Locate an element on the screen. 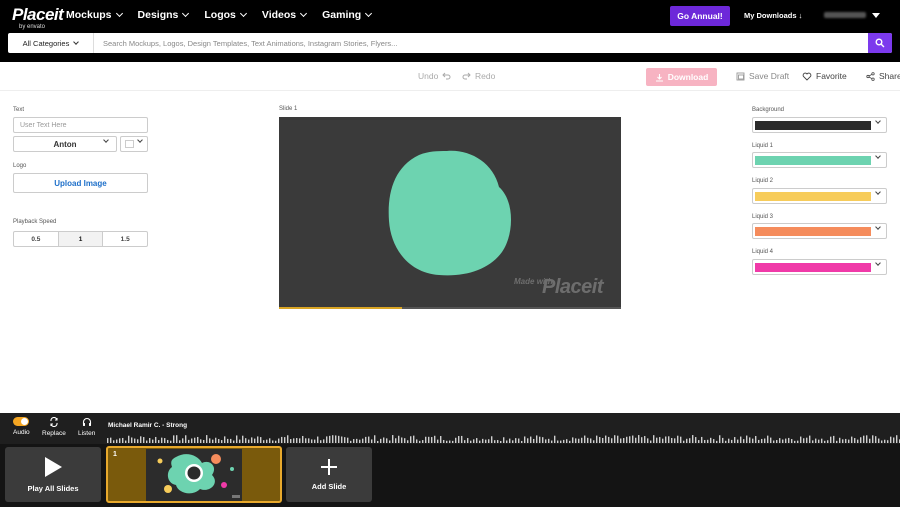  liquid-2-color-select is located at coordinates (819, 196).